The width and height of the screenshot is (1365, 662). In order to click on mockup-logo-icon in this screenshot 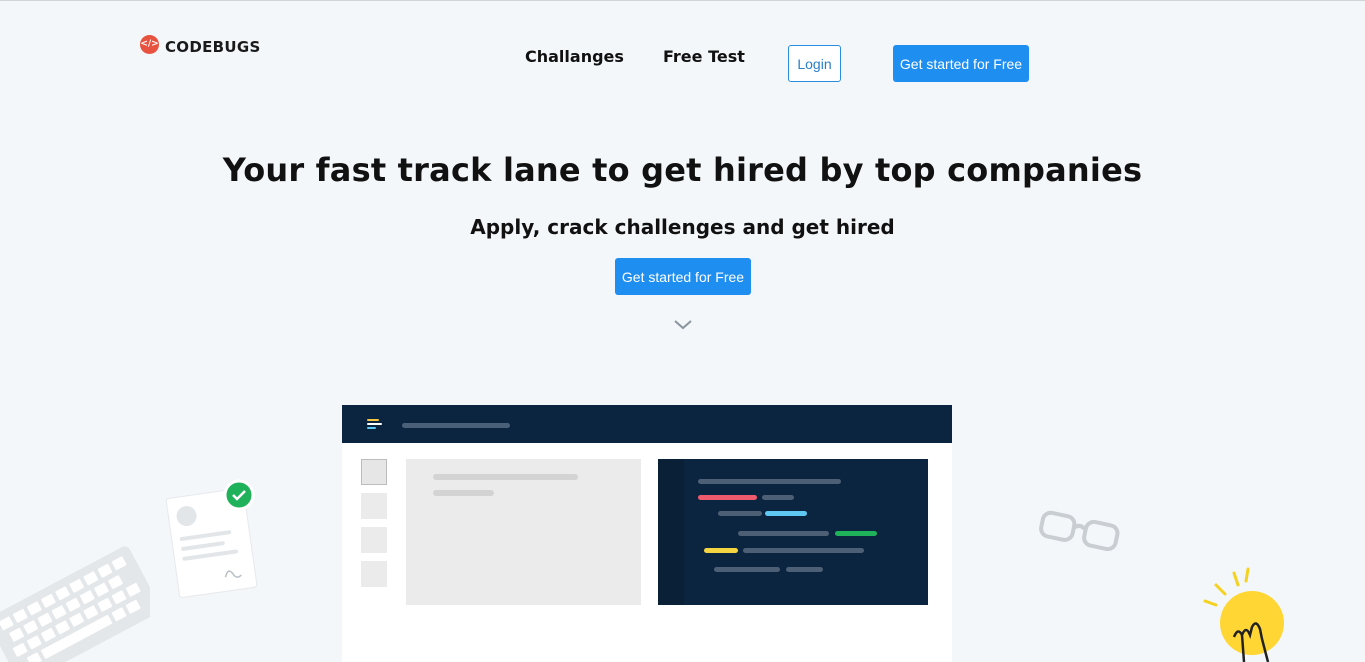, I will do `click(374, 425)`.